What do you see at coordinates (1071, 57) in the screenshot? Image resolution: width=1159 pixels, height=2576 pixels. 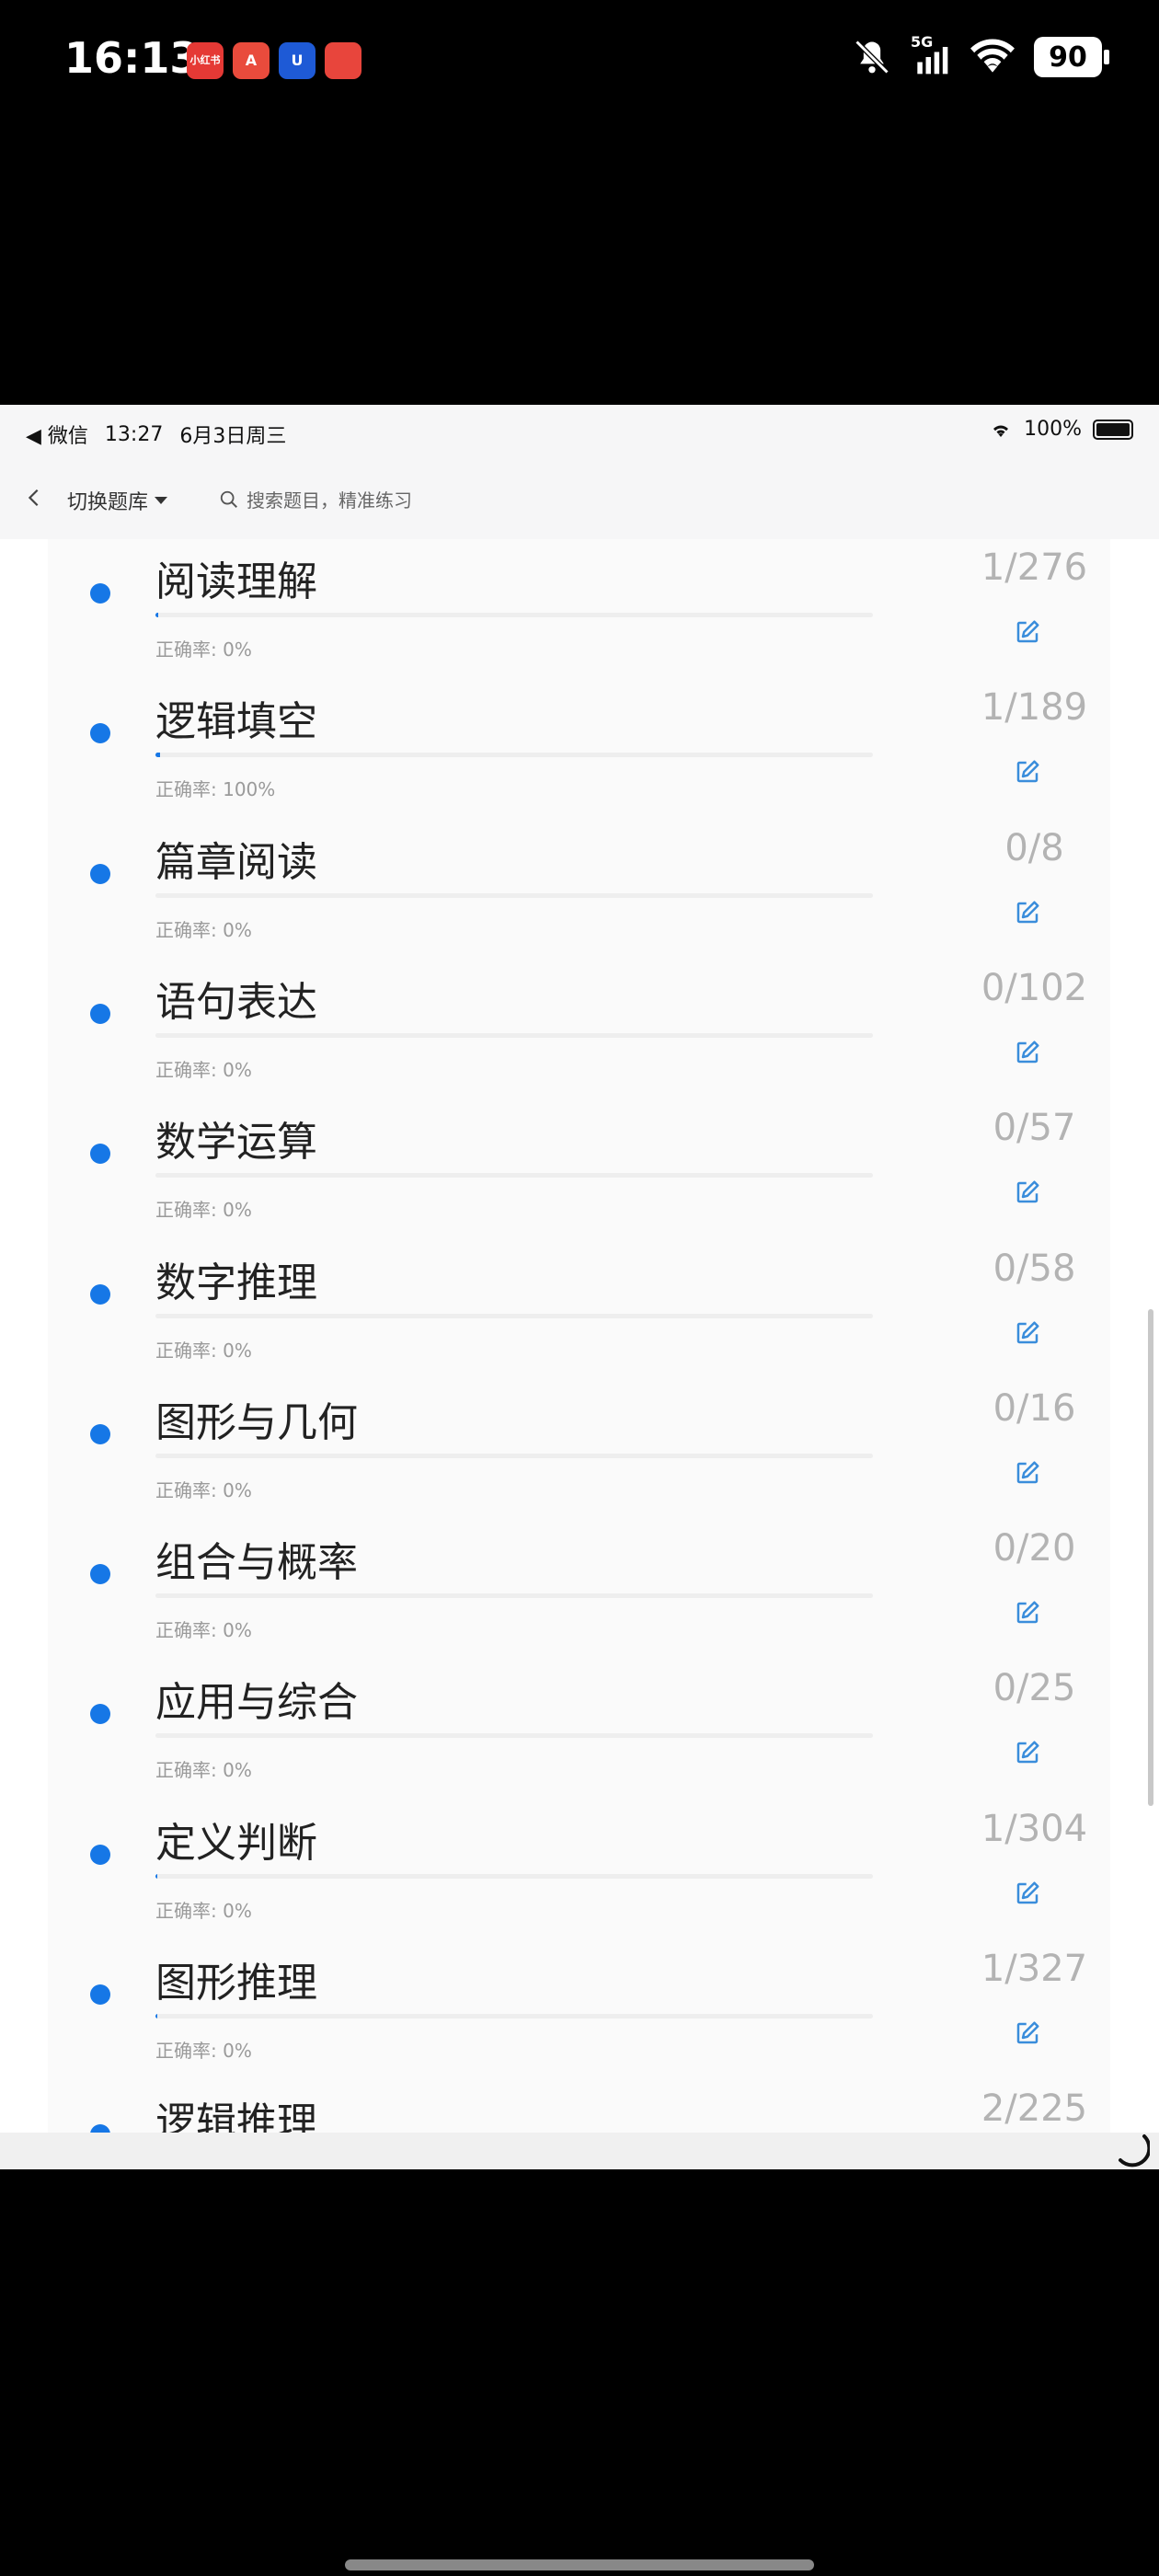 I see `battery-indicator: 90` at bounding box center [1071, 57].